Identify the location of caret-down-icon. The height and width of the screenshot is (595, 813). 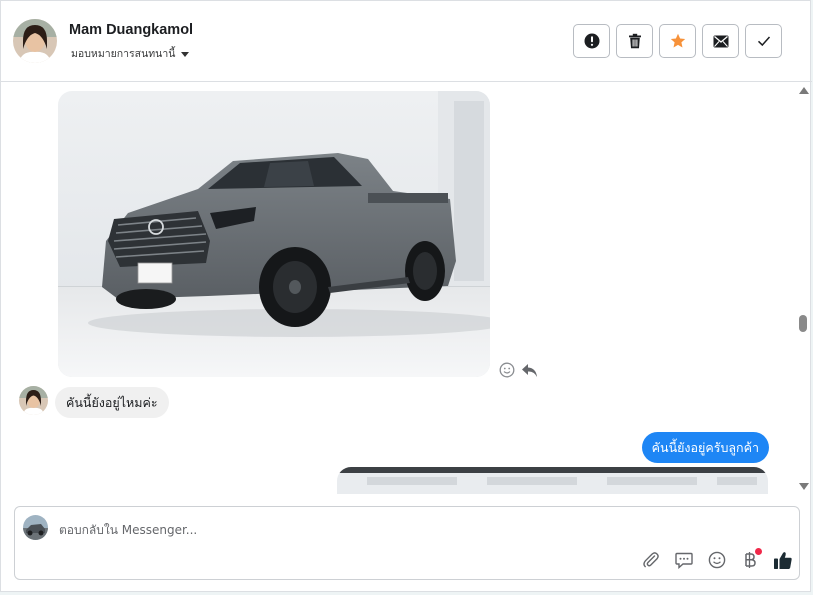
(185, 54).